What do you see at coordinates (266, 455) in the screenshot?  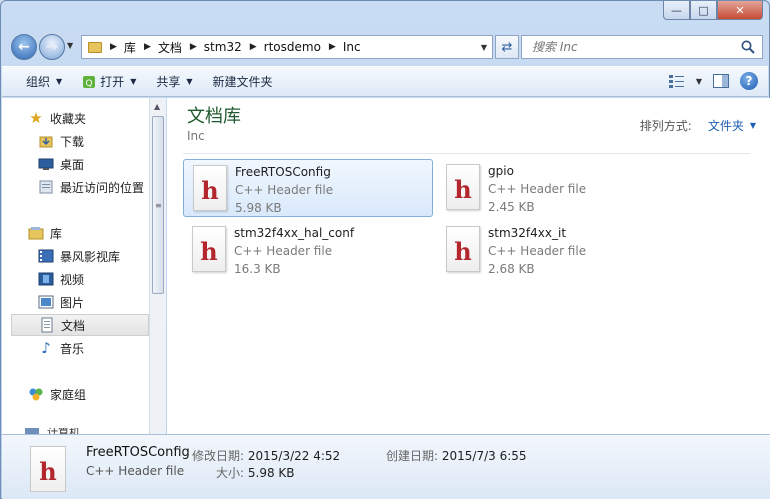 I see `details-modified: 修改日期: 2015/3/22 4:52` at bounding box center [266, 455].